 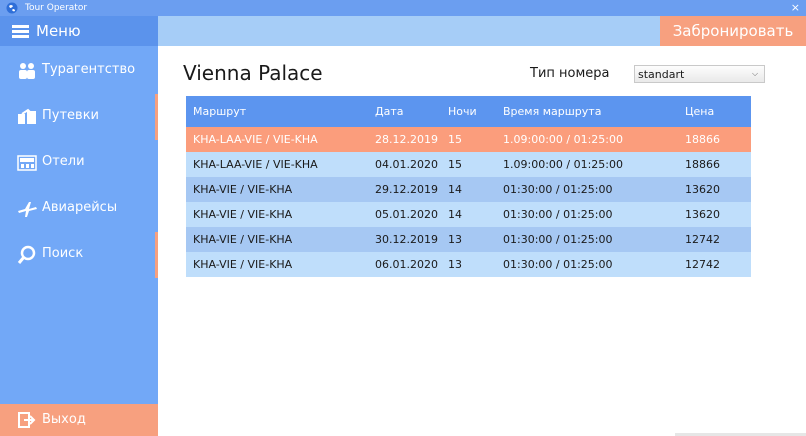 I want to click on sidebar-item-label: Поиск, so click(x=63, y=253).